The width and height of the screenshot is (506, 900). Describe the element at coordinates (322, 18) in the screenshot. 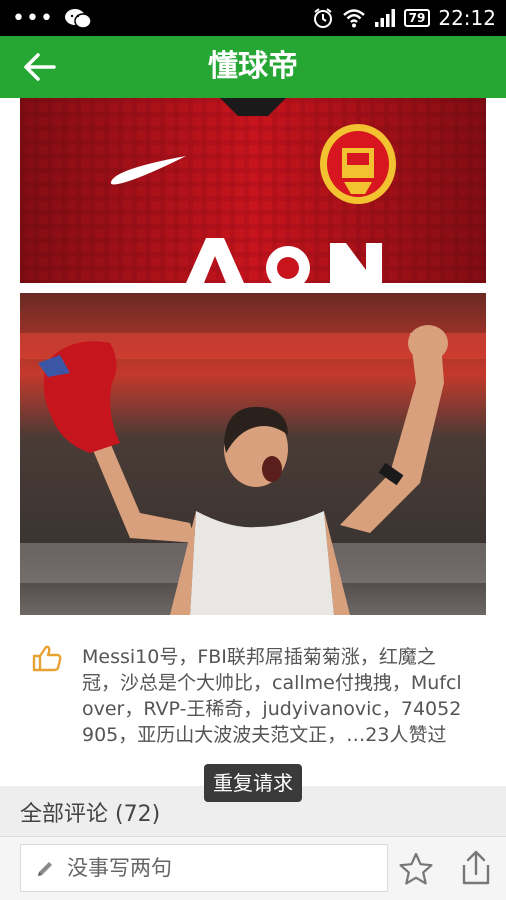

I see `alarm-icon` at that location.